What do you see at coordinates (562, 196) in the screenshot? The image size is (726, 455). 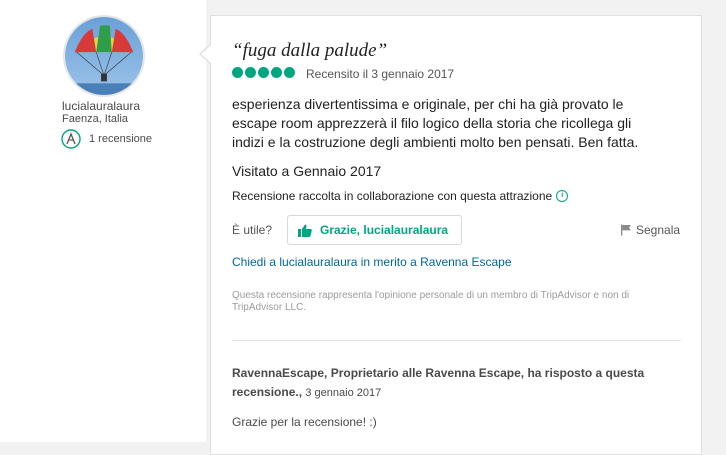 I see `info-icon: i` at bounding box center [562, 196].